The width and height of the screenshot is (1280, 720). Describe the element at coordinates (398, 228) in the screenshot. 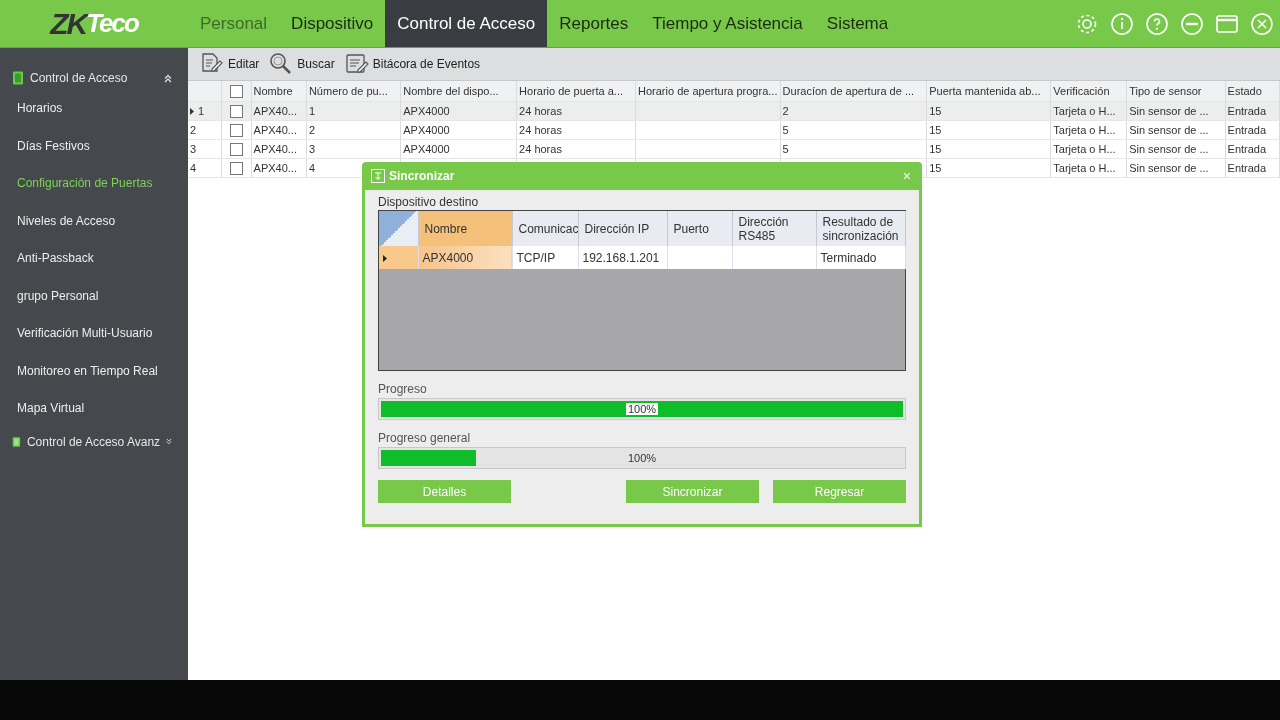

I see `grid-corner` at that location.